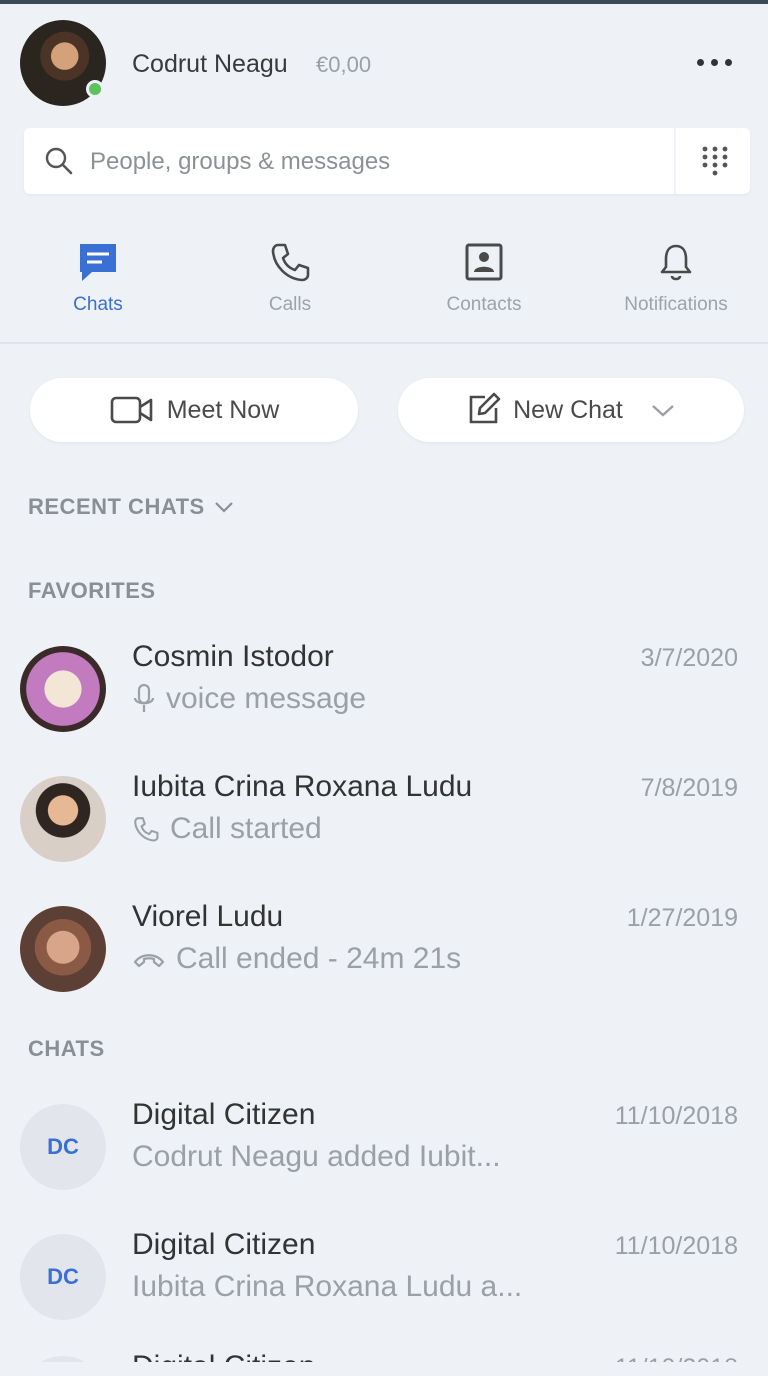  I want to click on tab-contacts-label: Contacts, so click(484, 304).